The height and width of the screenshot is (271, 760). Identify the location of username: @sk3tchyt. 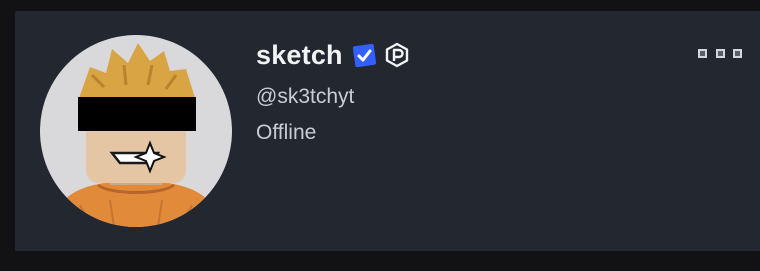
(305, 96).